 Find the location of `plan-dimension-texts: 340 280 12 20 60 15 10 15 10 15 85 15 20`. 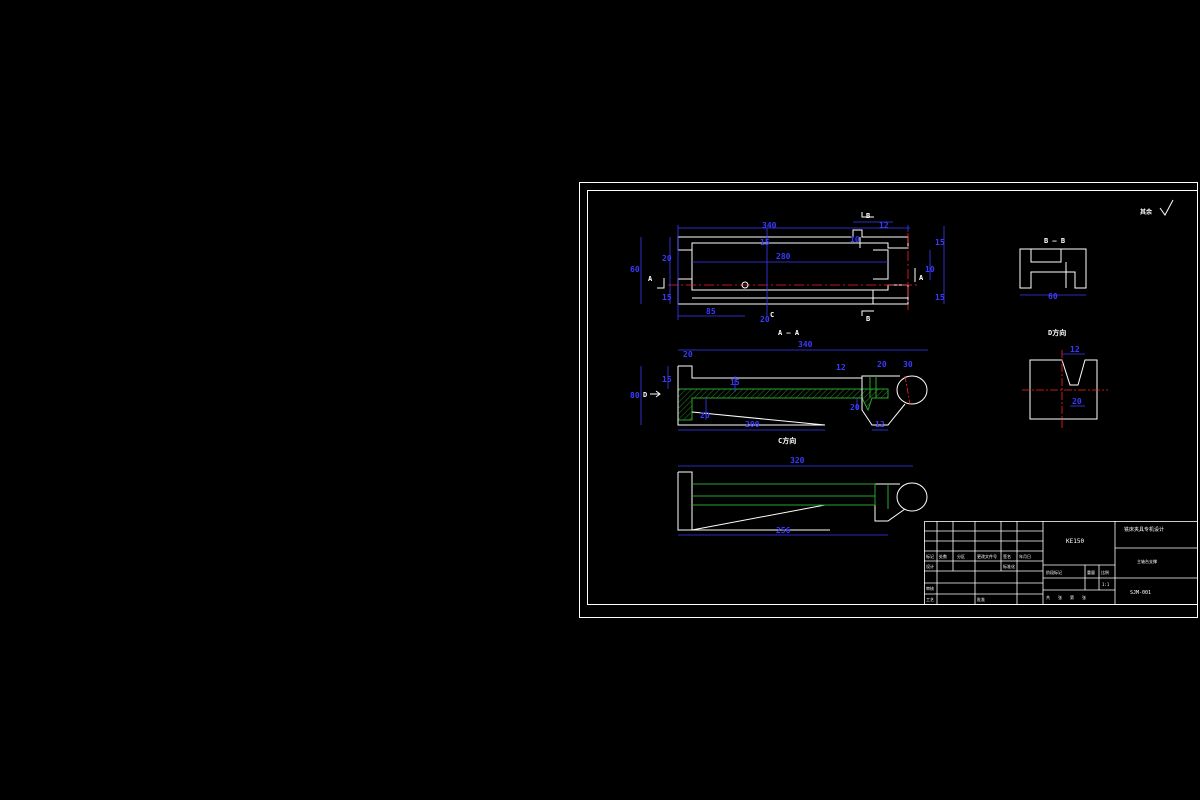

plan-dimension-texts: 340 280 12 20 60 15 10 15 10 15 85 15 20 is located at coordinates (787, 272).